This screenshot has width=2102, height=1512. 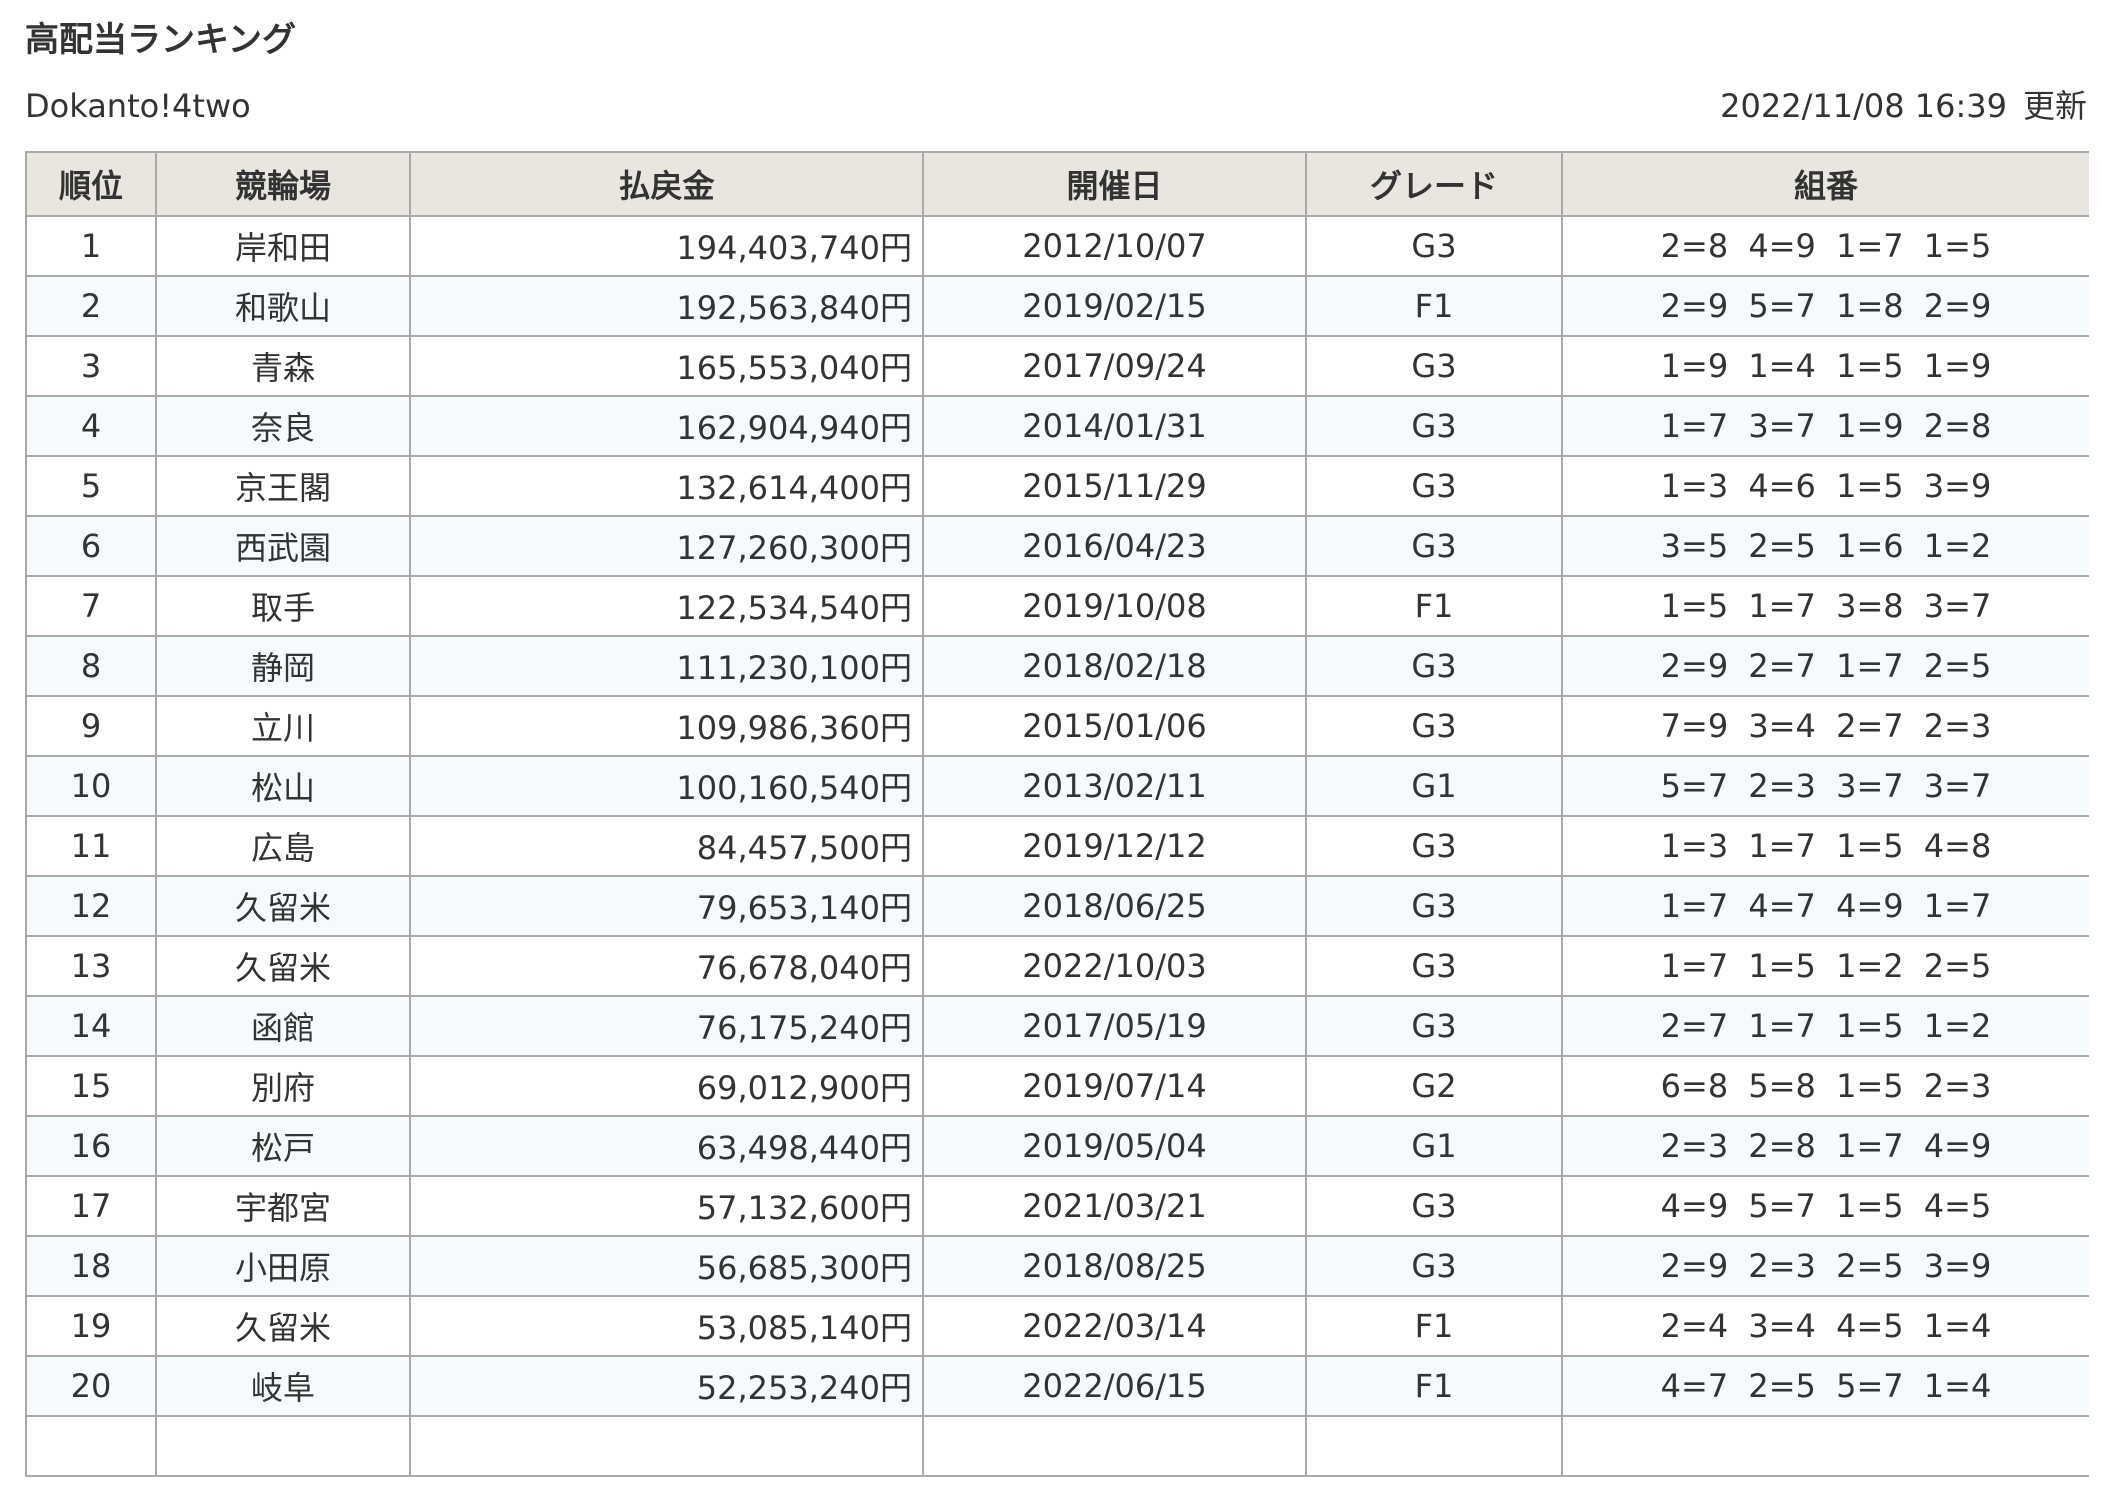 I want to click on table-header-row: 順位 競輪場 払戻金 開催日 グレード 組番, so click(x=1057, y=184).